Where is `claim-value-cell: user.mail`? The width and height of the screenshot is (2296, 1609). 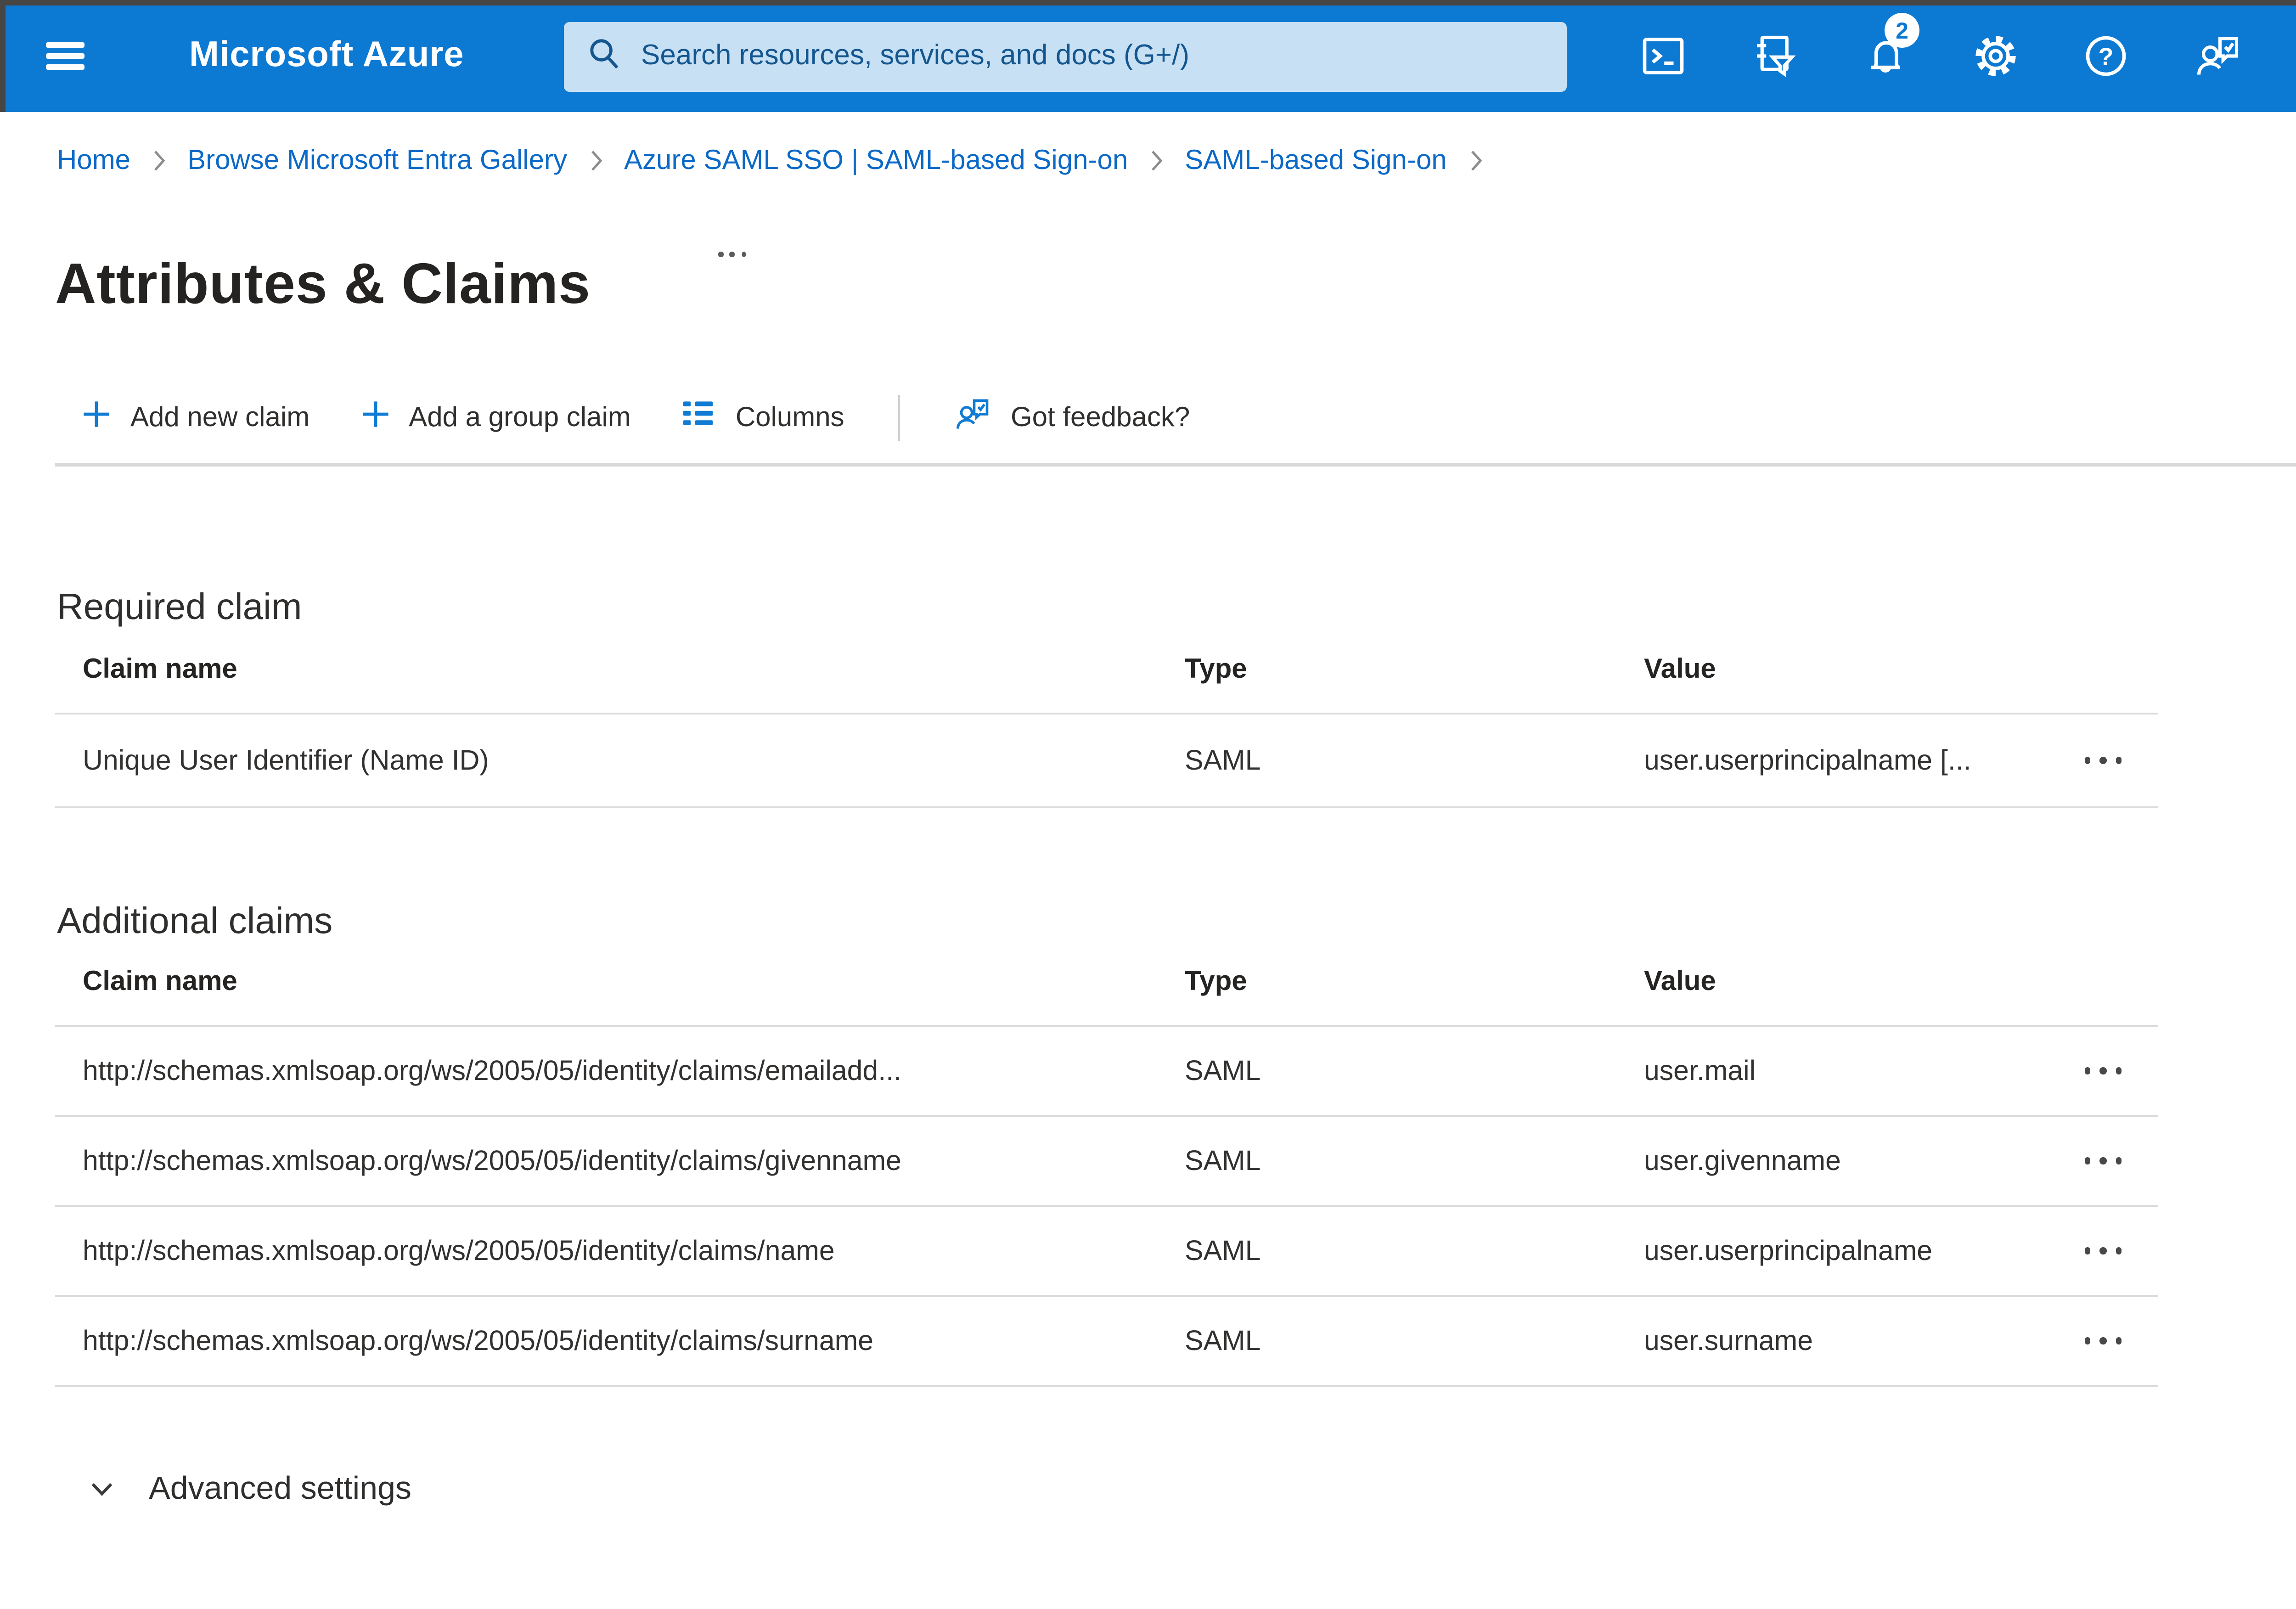 claim-value-cell: user.mail is located at coordinates (1700, 1070).